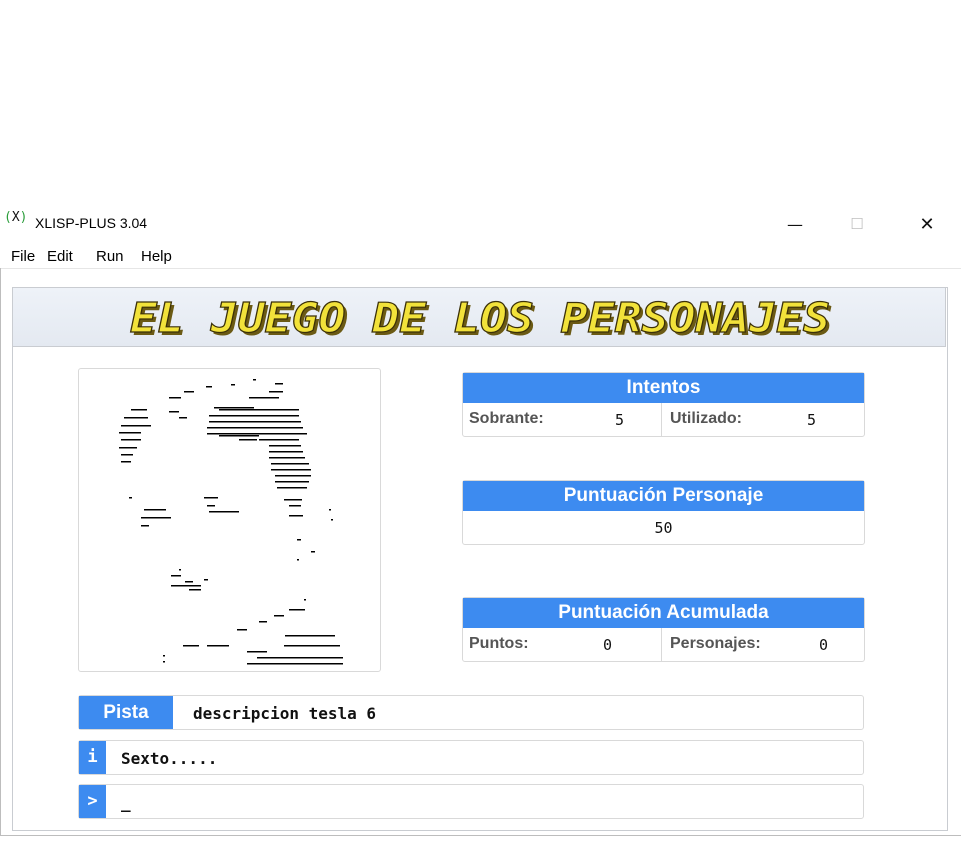 The height and width of the screenshot is (849, 961). Describe the element at coordinates (480, 835) in the screenshot. I see `frame-bottom-border` at that location.